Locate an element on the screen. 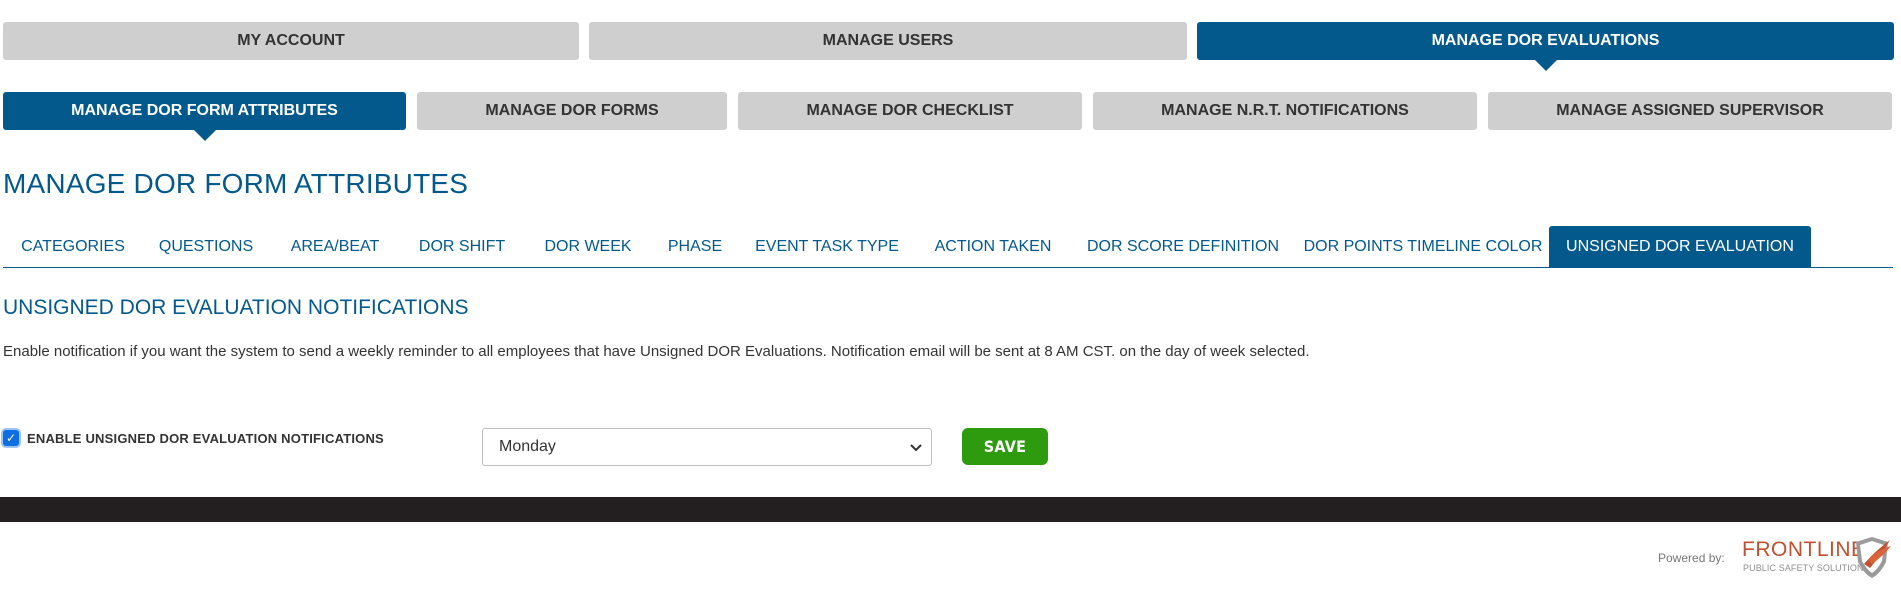 The height and width of the screenshot is (591, 1901). save-button: SAVE is located at coordinates (1005, 446).